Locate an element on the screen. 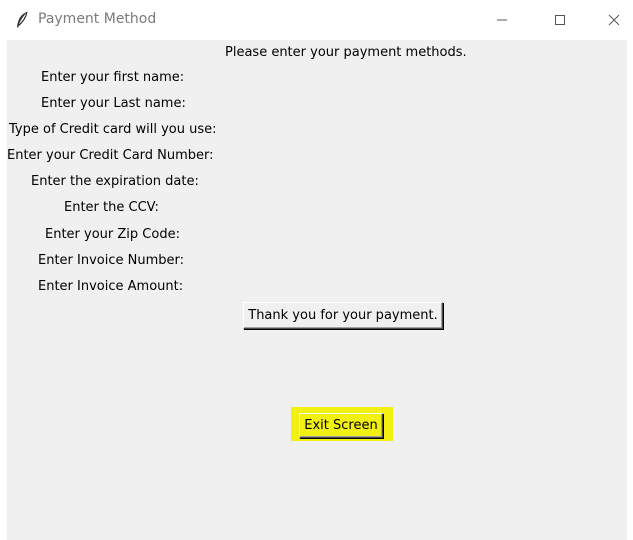 This screenshot has width=633, height=540. invoice-amount-label: Enter Invoice Amount: is located at coordinates (111, 286).